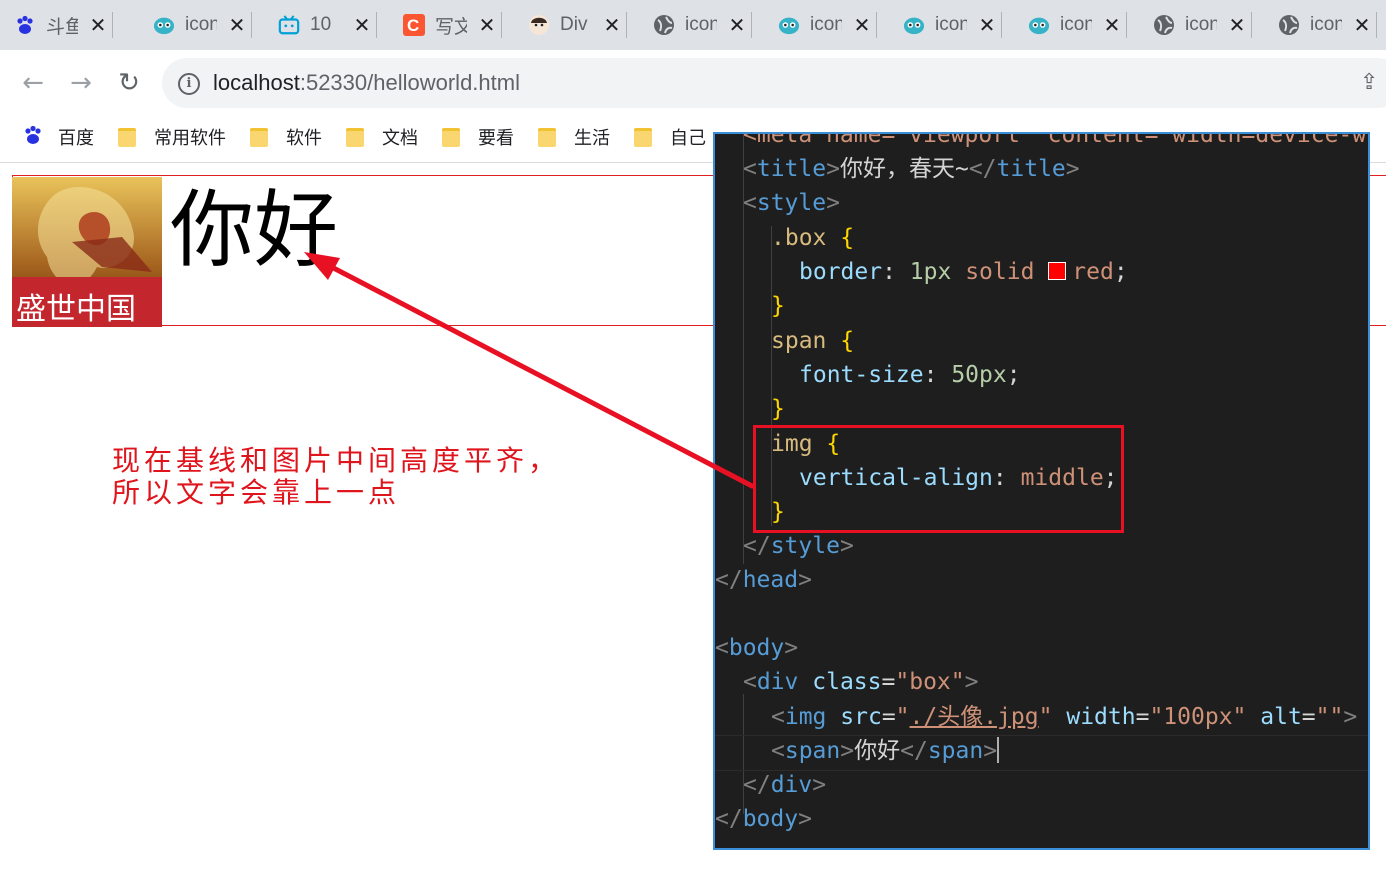  Describe the element at coordinates (861, 682) in the screenshot. I see `code-line-div-open: <div class="box">` at that location.